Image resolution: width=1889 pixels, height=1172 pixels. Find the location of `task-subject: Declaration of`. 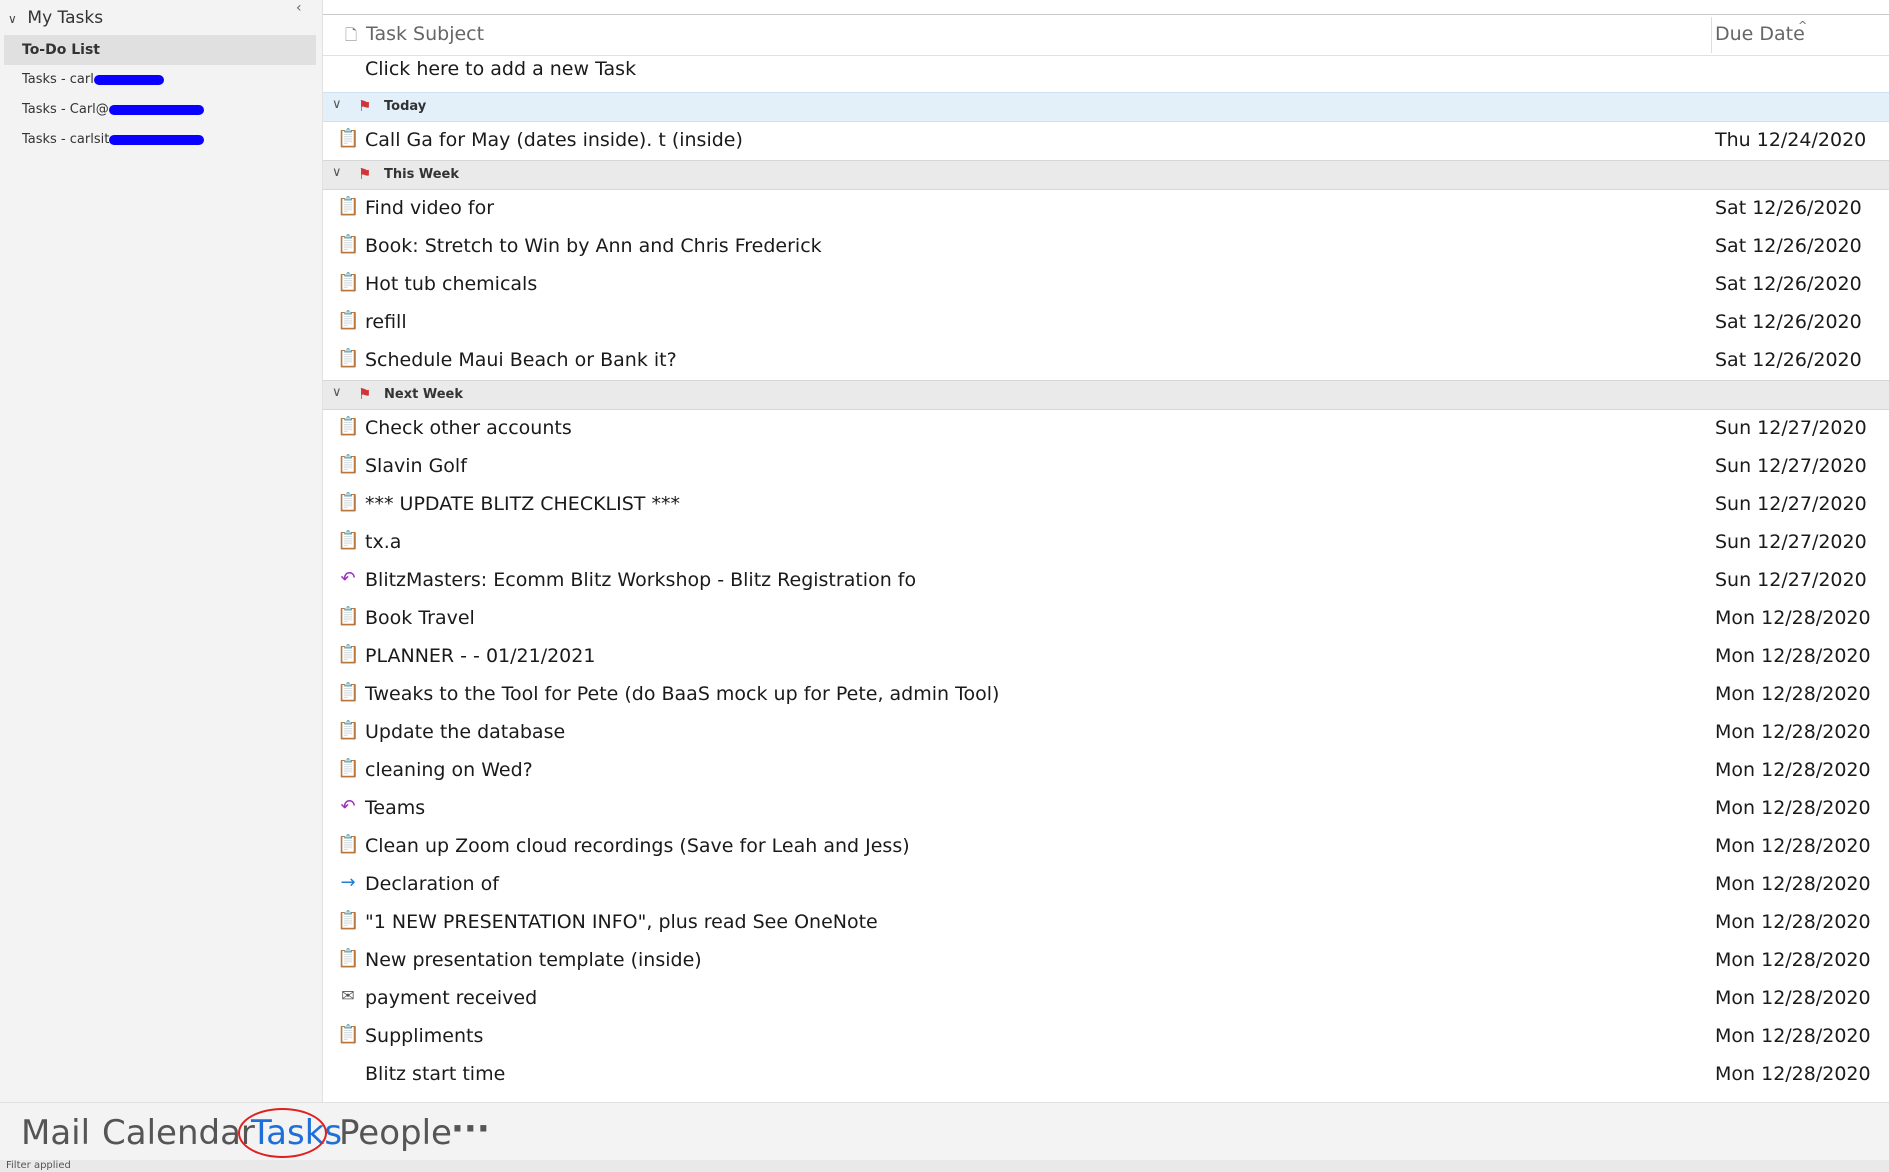

task-subject: Declaration of is located at coordinates (432, 884).